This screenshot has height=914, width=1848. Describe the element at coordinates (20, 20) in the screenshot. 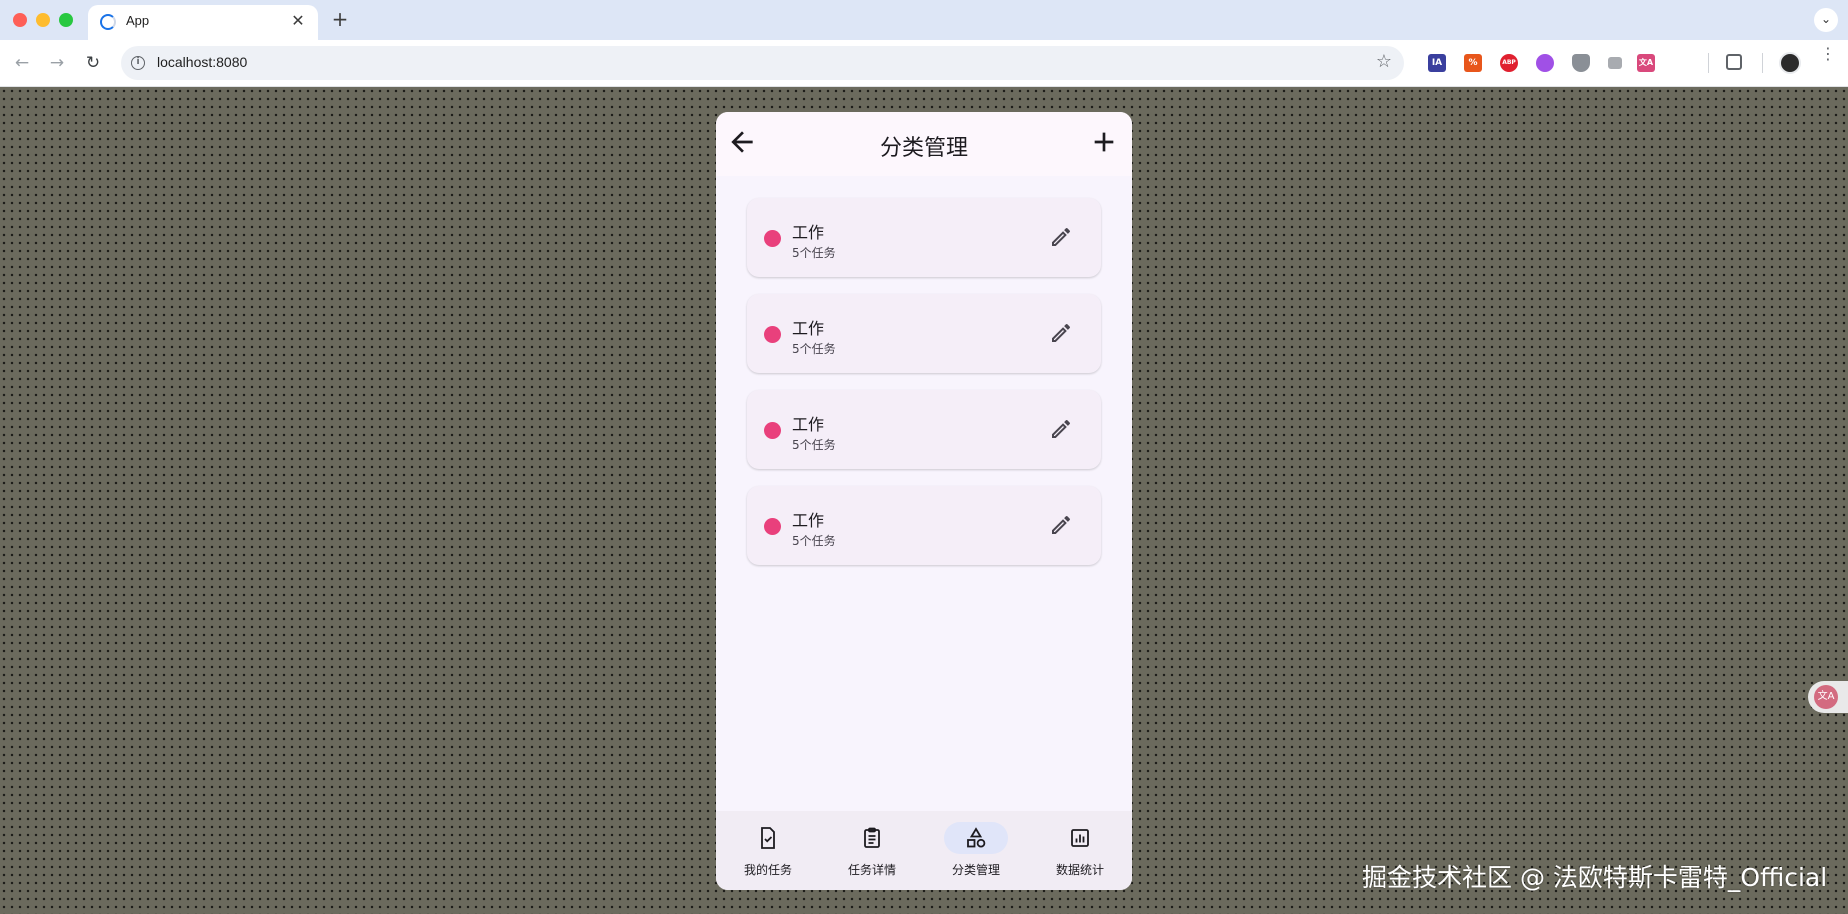

I see `close-window-button` at that location.